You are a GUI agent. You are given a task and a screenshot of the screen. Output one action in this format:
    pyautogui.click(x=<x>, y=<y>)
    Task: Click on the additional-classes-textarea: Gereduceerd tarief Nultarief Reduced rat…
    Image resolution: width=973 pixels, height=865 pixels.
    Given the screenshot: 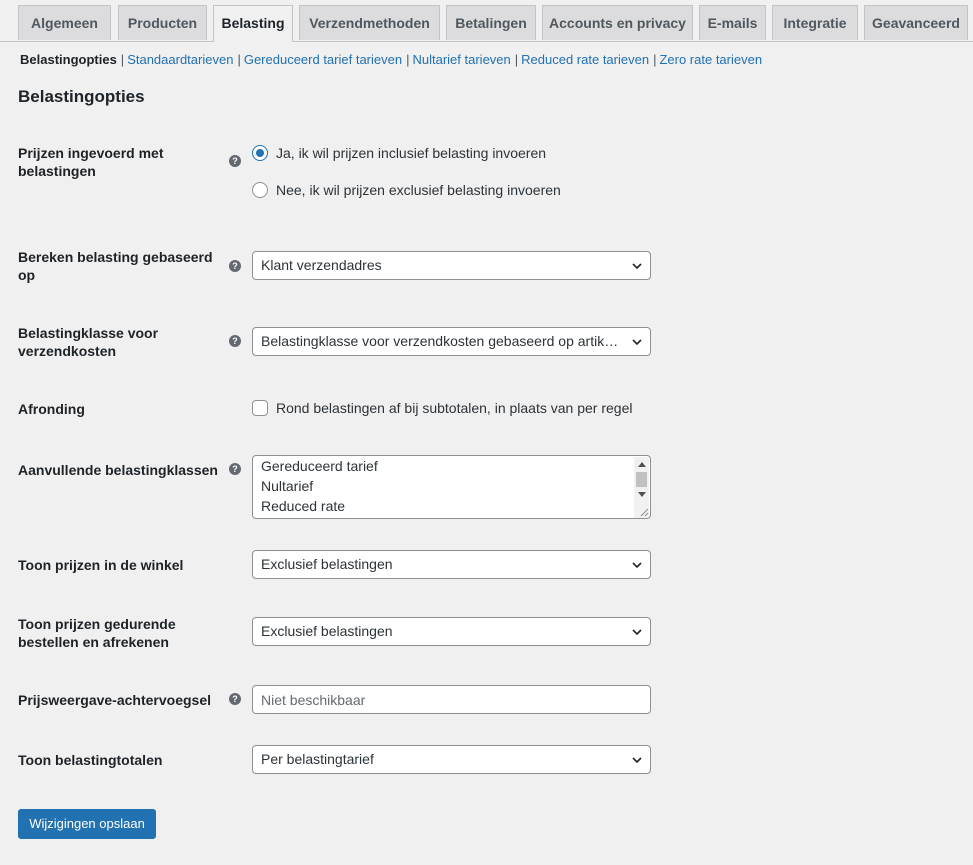 What is the action you would take?
    pyautogui.click(x=451, y=487)
    